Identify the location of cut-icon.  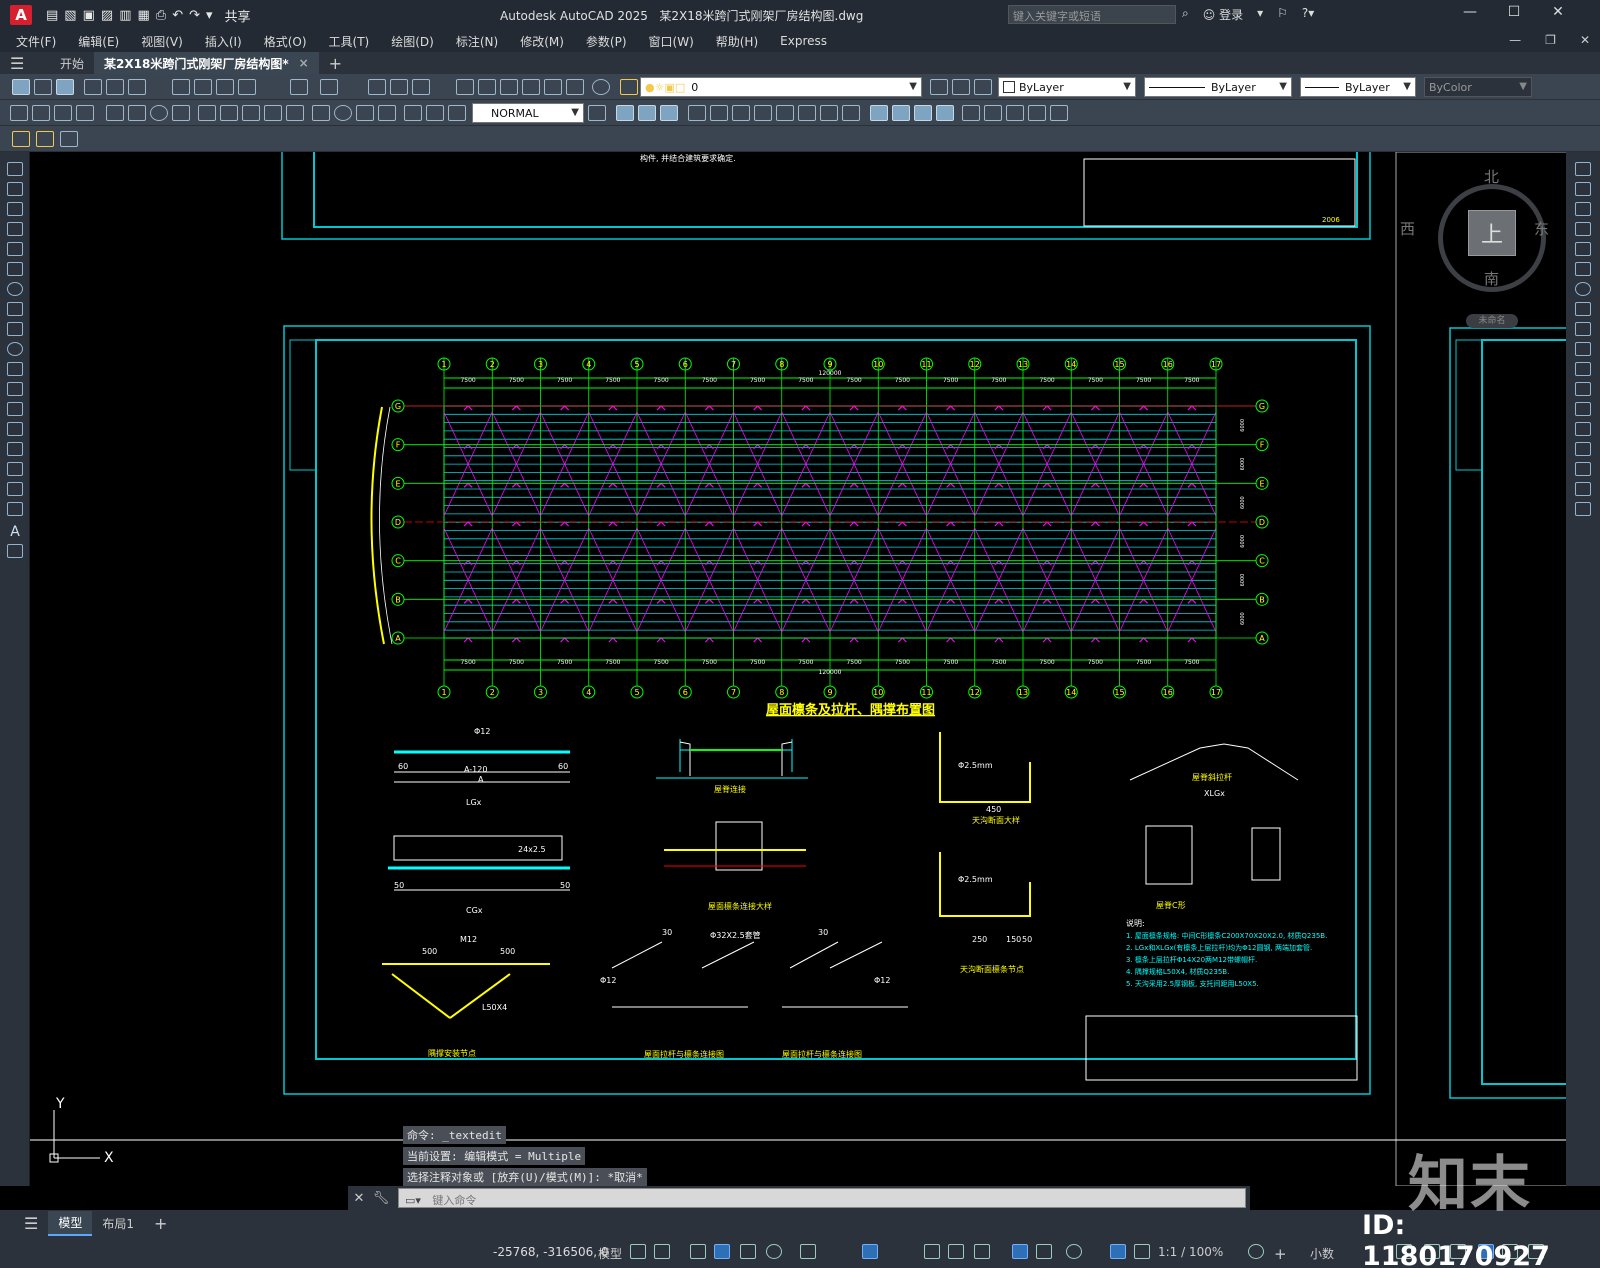
(181, 87).